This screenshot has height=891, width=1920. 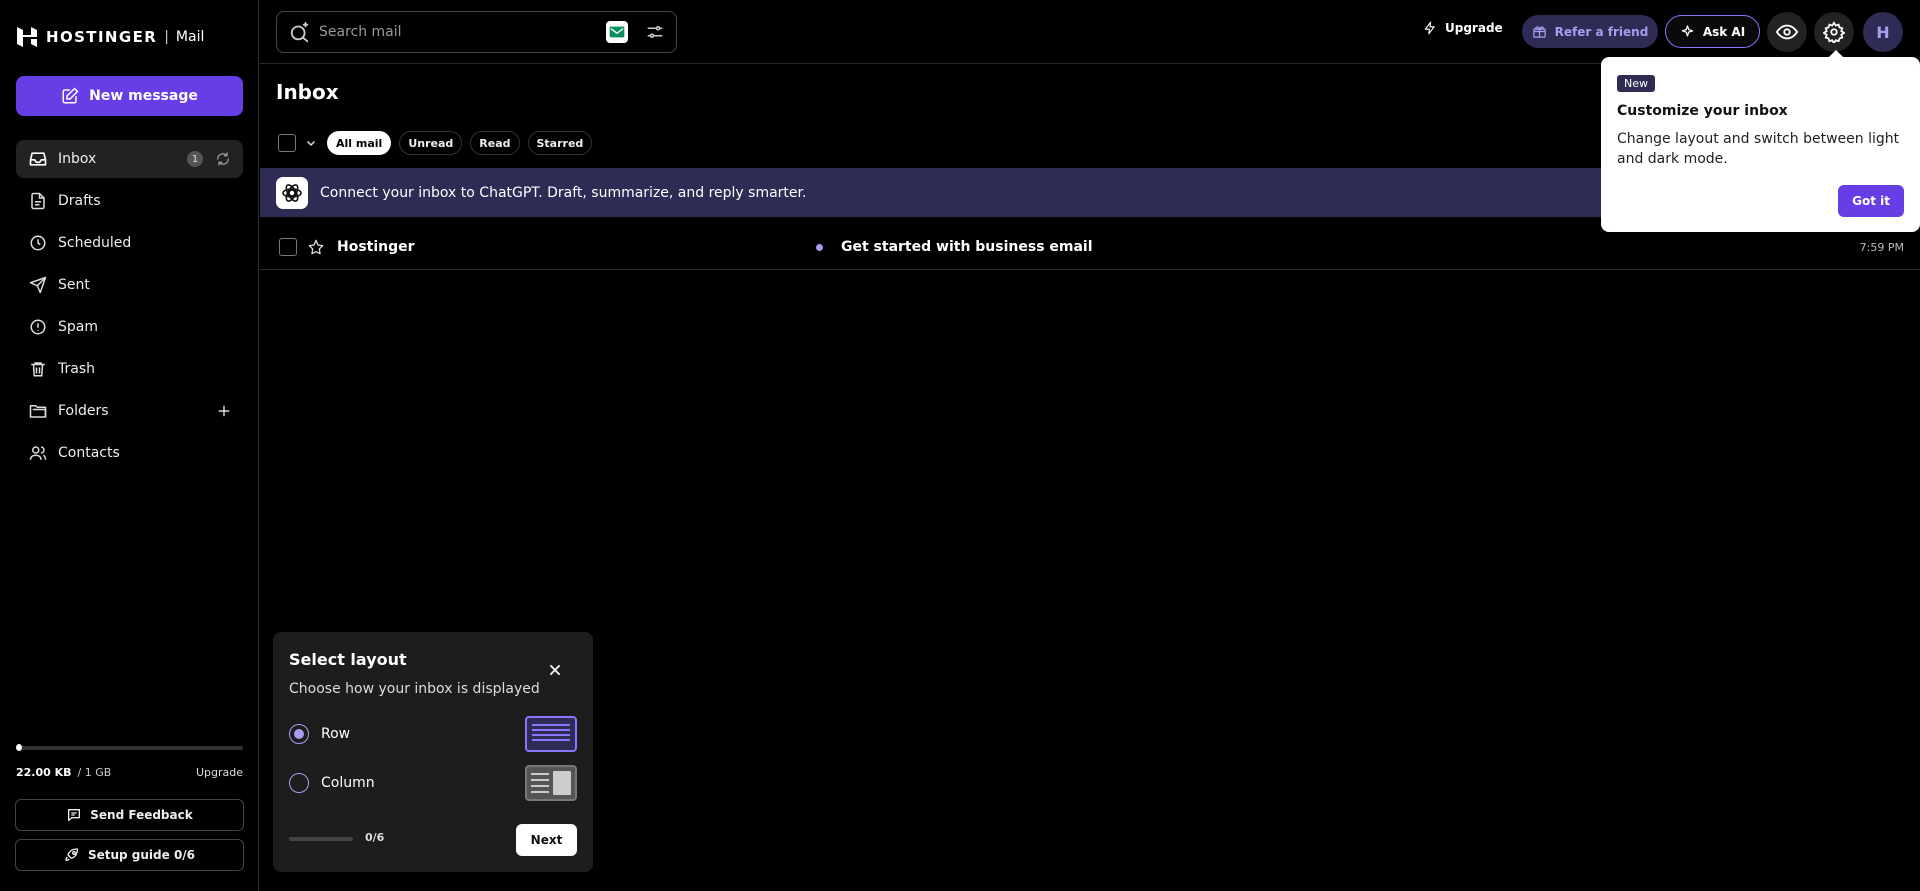 What do you see at coordinates (1601, 31) in the screenshot?
I see `refer-friend-label: Refer a friend` at bounding box center [1601, 31].